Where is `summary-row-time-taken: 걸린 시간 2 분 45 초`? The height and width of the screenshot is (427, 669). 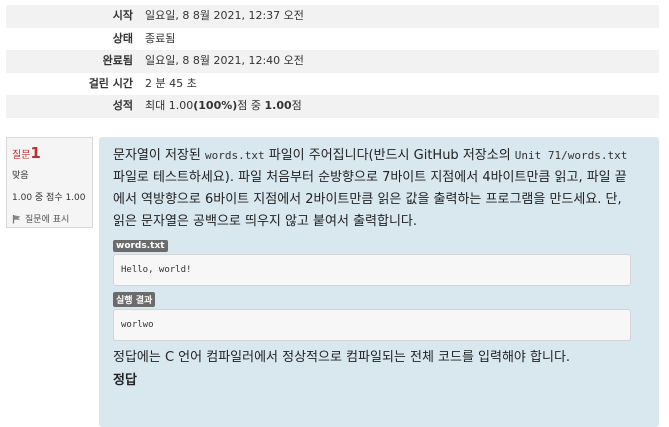 summary-row-time-taken: 걸린 시간 2 분 45 초 is located at coordinates (332, 84).